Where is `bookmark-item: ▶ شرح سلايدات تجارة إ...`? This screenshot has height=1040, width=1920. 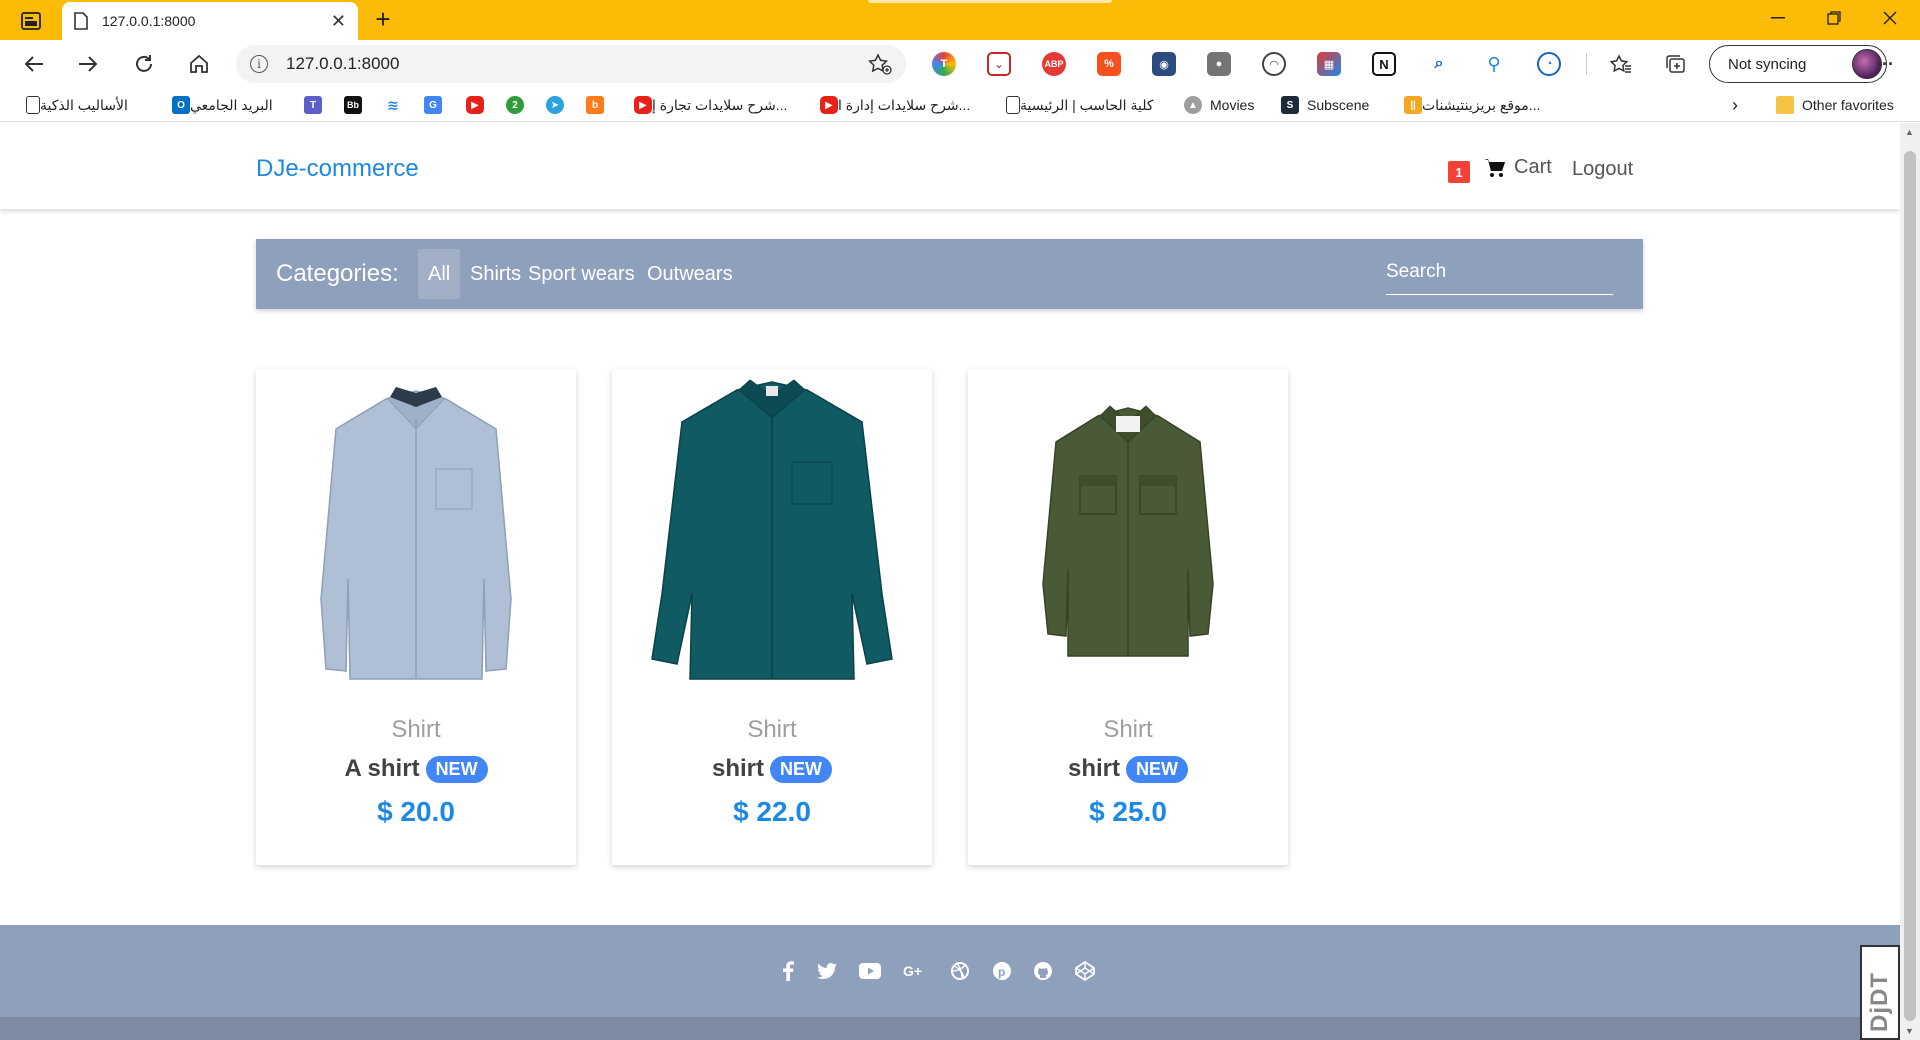
bookmark-item: ▶ شرح سلايدات تجارة إ... is located at coordinates (706, 105).